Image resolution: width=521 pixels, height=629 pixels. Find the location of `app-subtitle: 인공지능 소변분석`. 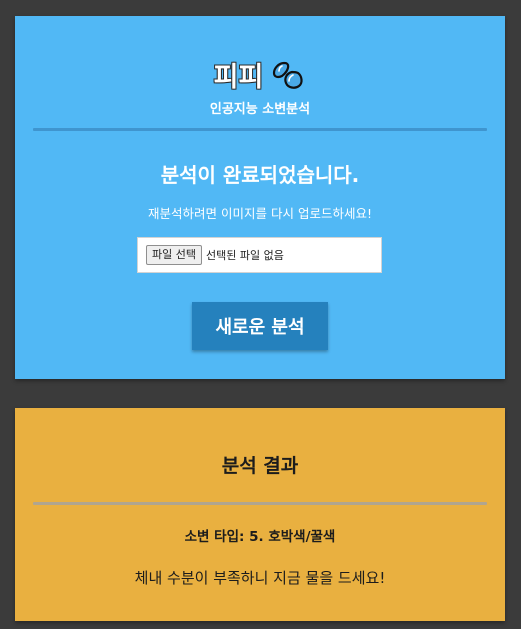

app-subtitle: 인공지능 소변분석 is located at coordinates (260, 109).